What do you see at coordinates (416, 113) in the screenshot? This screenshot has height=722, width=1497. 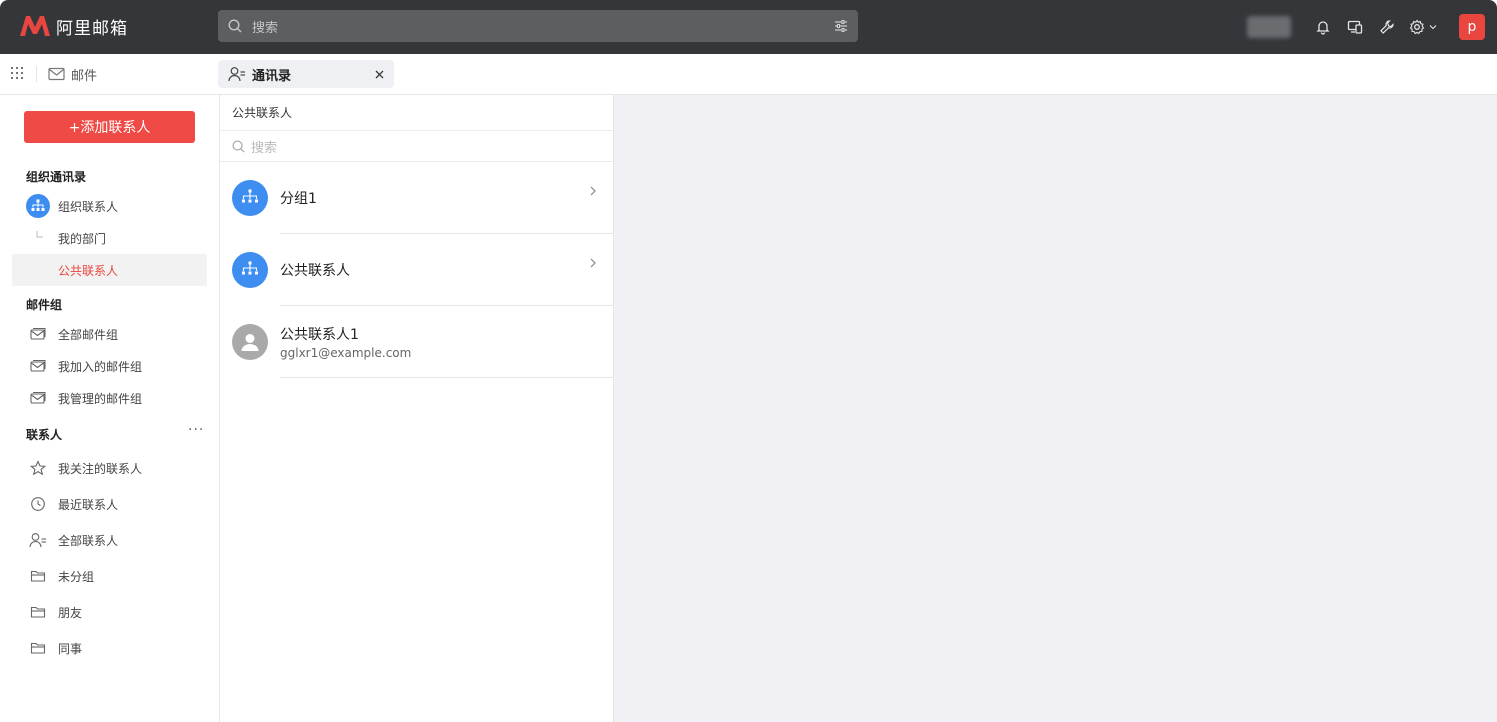 I see `list-title: 公共联系人` at bounding box center [416, 113].